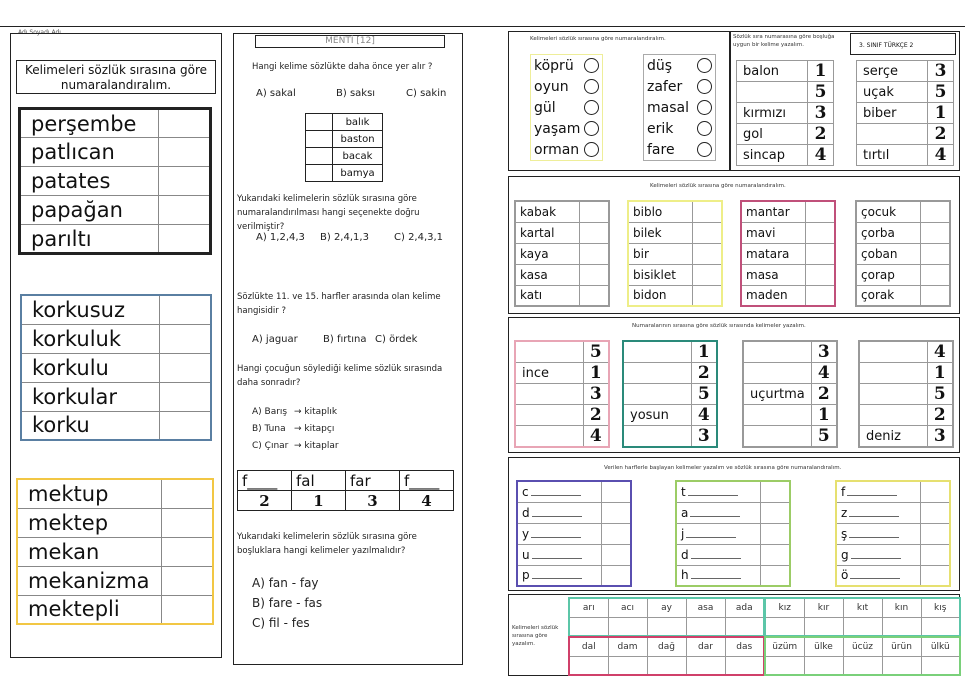  What do you see at coordinates (295, 432) in the screenshot?
I see `q4-option: B) Tuna → kitapçı` at bounding box center [295, 432].